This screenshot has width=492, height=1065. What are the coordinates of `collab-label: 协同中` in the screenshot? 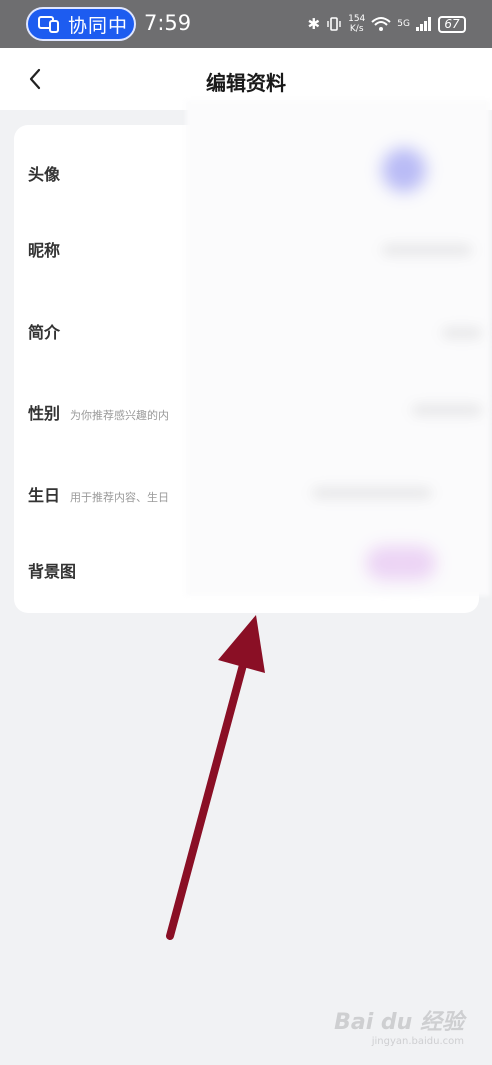 It's located at (98, 25).